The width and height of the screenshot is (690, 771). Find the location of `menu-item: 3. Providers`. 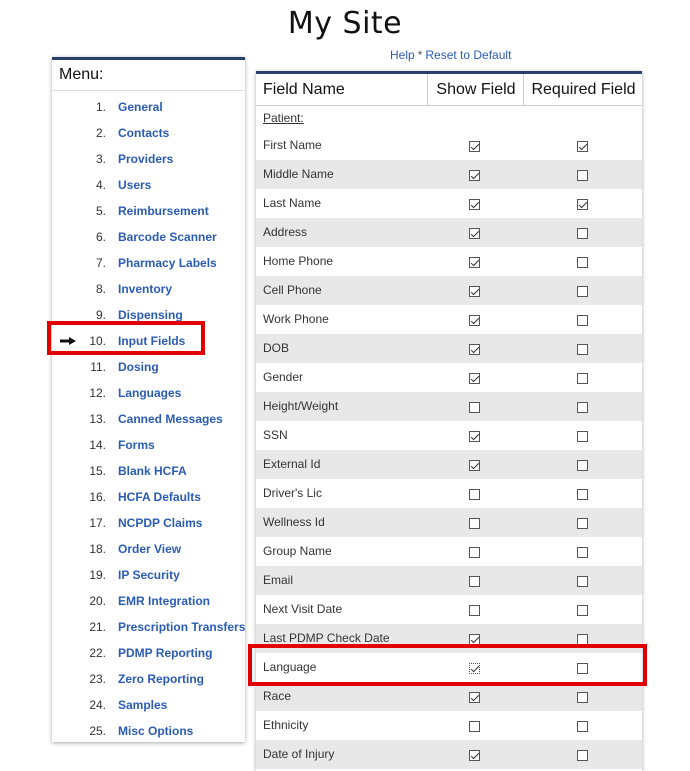

menu-item: 3. Providers is located at coordinates (148, 159).